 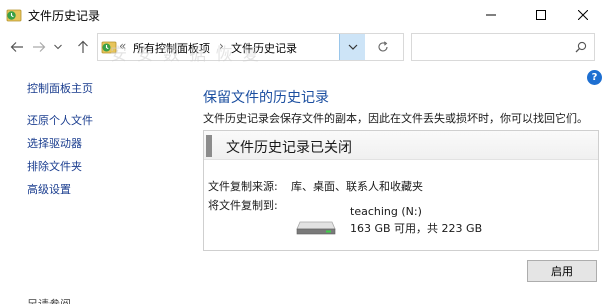 What do you see at coordinates (54, 166) in the screenshot?
I see `sidebar-item-exclude-folders: 排除文件夹` at bounding box center [54, 166].